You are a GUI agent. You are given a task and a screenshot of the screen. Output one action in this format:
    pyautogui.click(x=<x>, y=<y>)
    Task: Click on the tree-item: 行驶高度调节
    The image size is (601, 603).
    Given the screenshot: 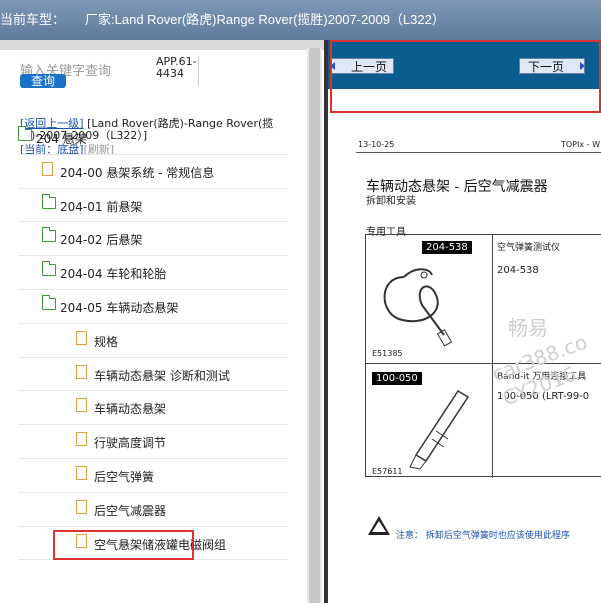 What is the action you would take?
    pyautogui.click(x=153, y=442)
    